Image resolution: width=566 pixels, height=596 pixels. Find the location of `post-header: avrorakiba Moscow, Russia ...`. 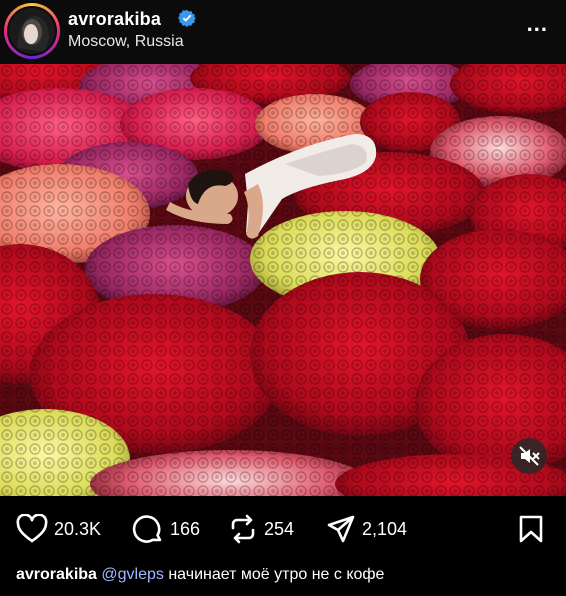

post-header: avrorakiba Moscow, Russia ... is located at coordinates (283, 32).